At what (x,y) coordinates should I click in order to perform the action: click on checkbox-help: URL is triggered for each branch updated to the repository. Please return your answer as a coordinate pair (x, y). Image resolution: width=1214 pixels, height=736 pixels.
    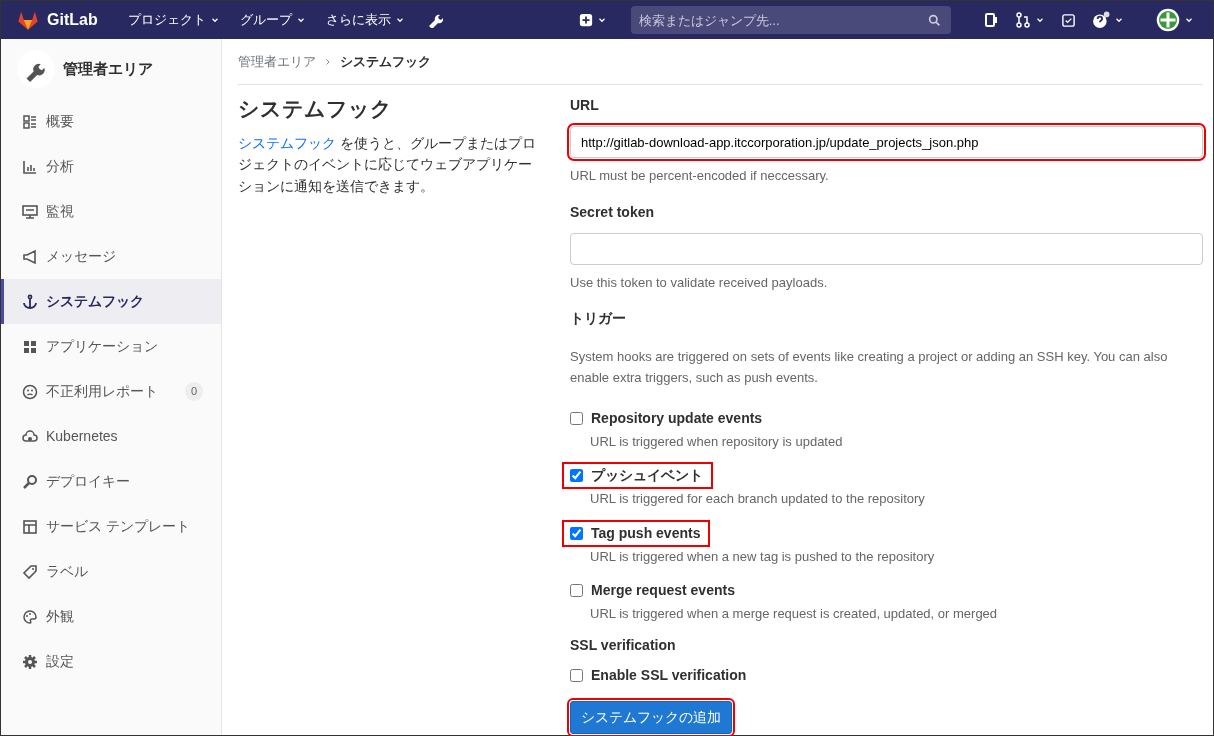
    Looking at the image, I should click on (757, 499).